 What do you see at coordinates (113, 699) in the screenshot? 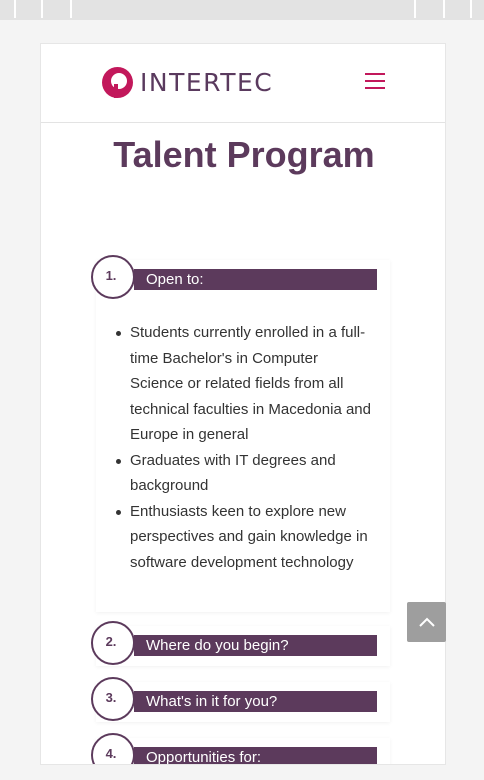
I see `section-number: 3.` at bounding box center [113, 699].